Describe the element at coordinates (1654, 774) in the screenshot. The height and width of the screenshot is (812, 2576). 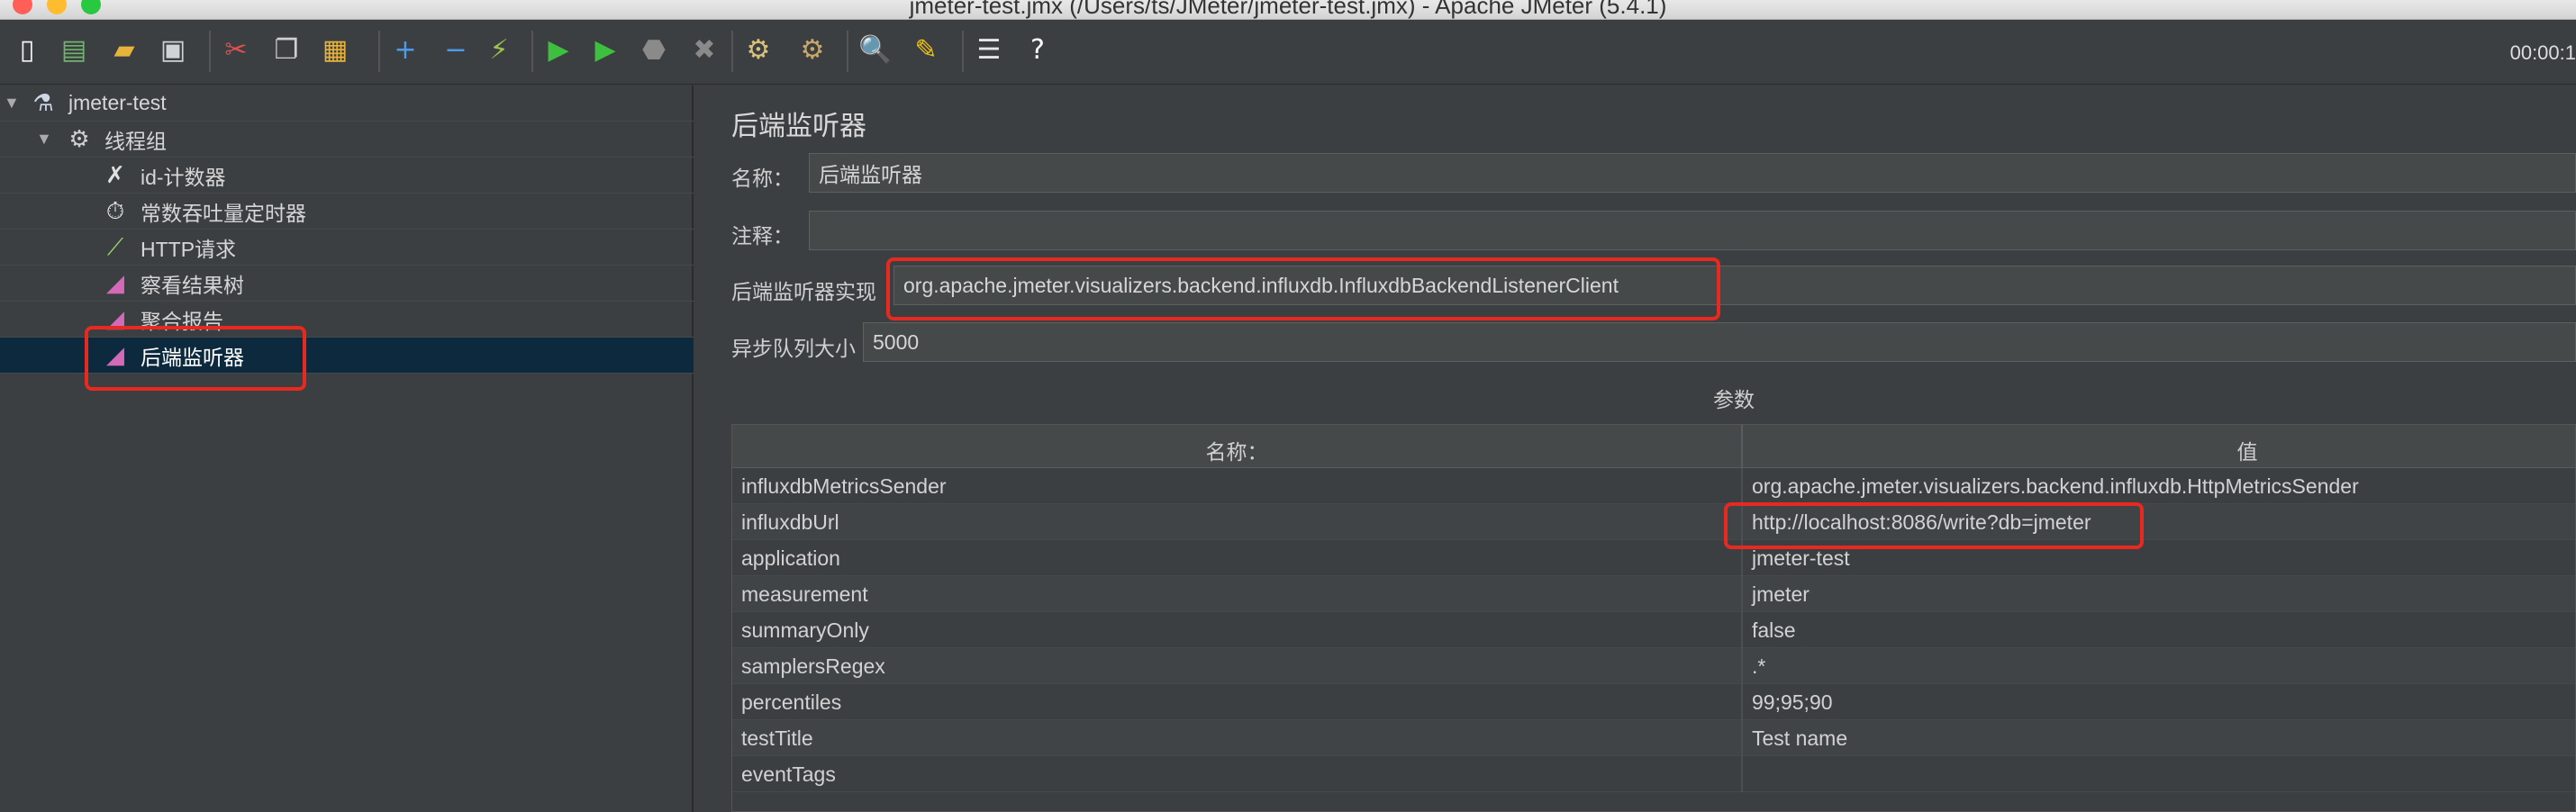
I see `table-row: eventTags` at that location.